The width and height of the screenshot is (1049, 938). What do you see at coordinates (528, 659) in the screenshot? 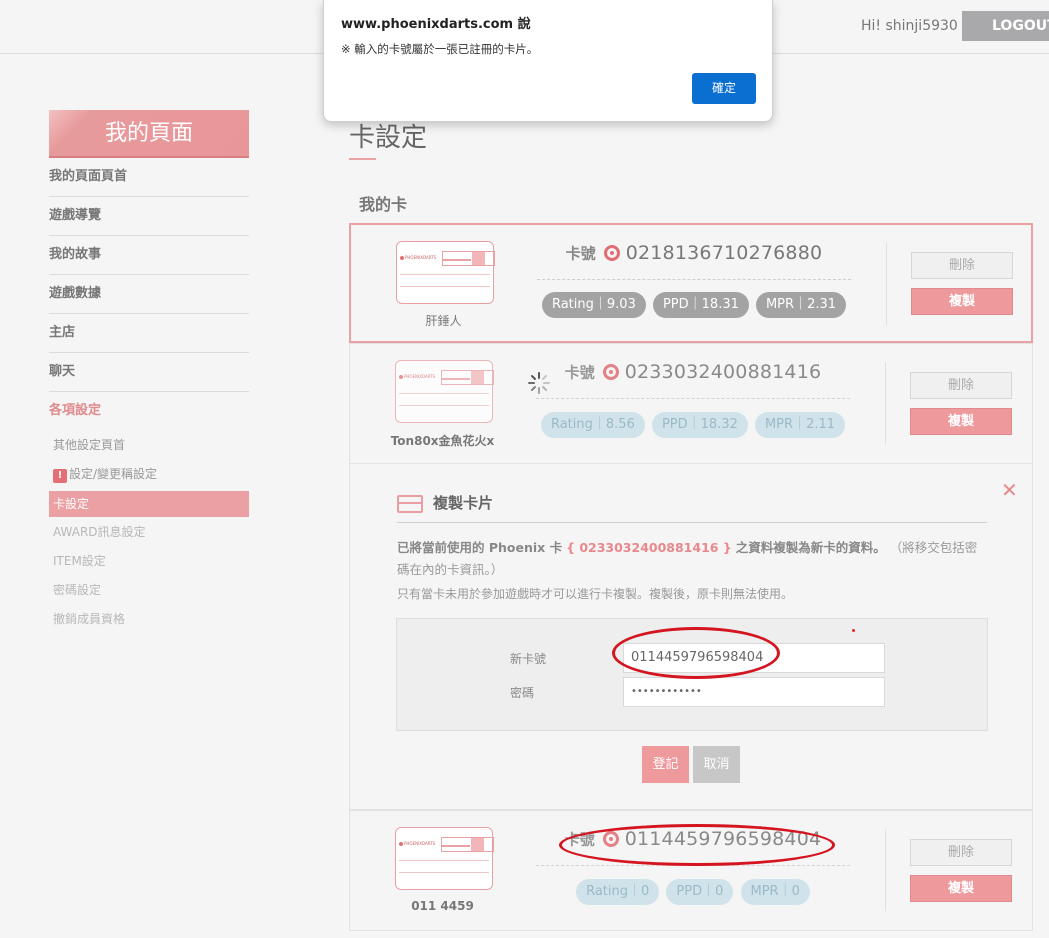
I see `new-card-label: 新卡號` at bounding box center [528, 659].